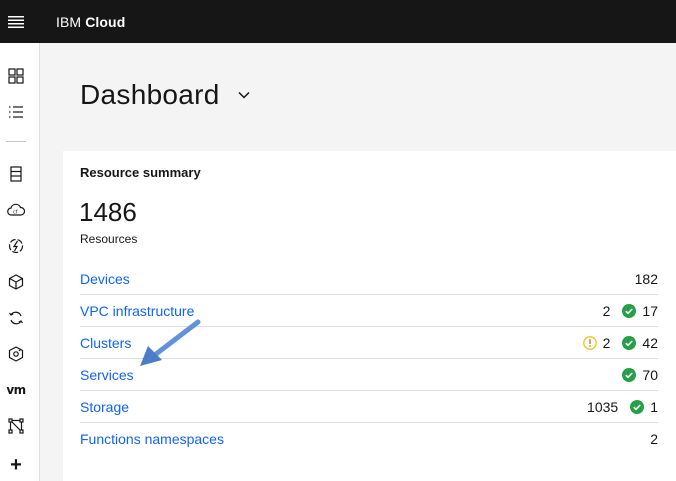 The height and width of the screenshot is (481, 676). I want to click on row-values: 182, so click(646, 279).